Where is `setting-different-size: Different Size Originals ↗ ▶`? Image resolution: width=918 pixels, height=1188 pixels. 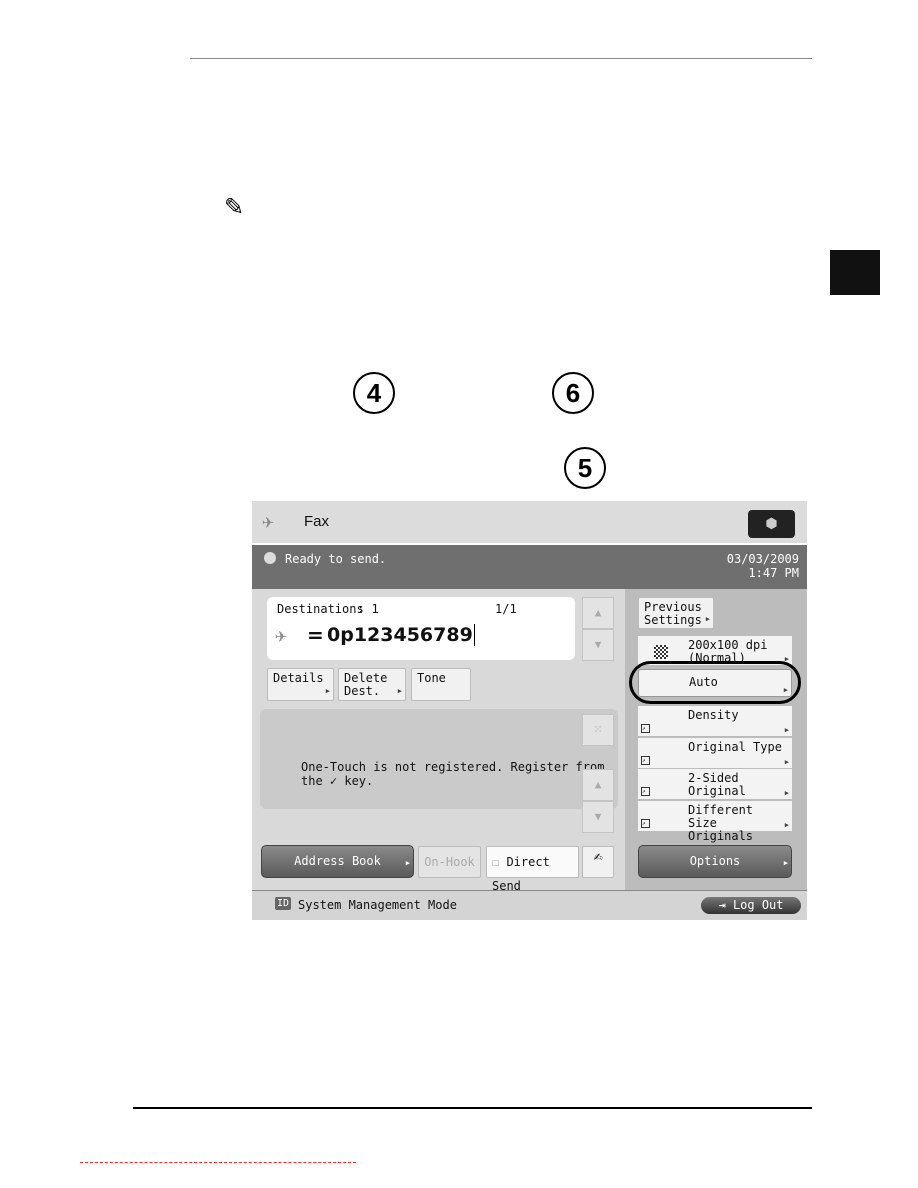 setting-different-size: Different Size Originals ↗ ▶ is located at coordinates (715, 822).